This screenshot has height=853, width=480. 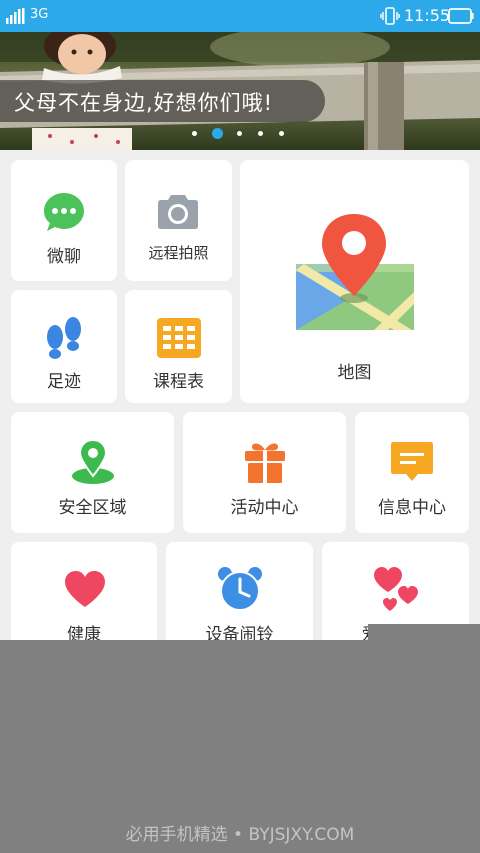 I want to click on tile-label: 地图, so click(x=354, y=373).